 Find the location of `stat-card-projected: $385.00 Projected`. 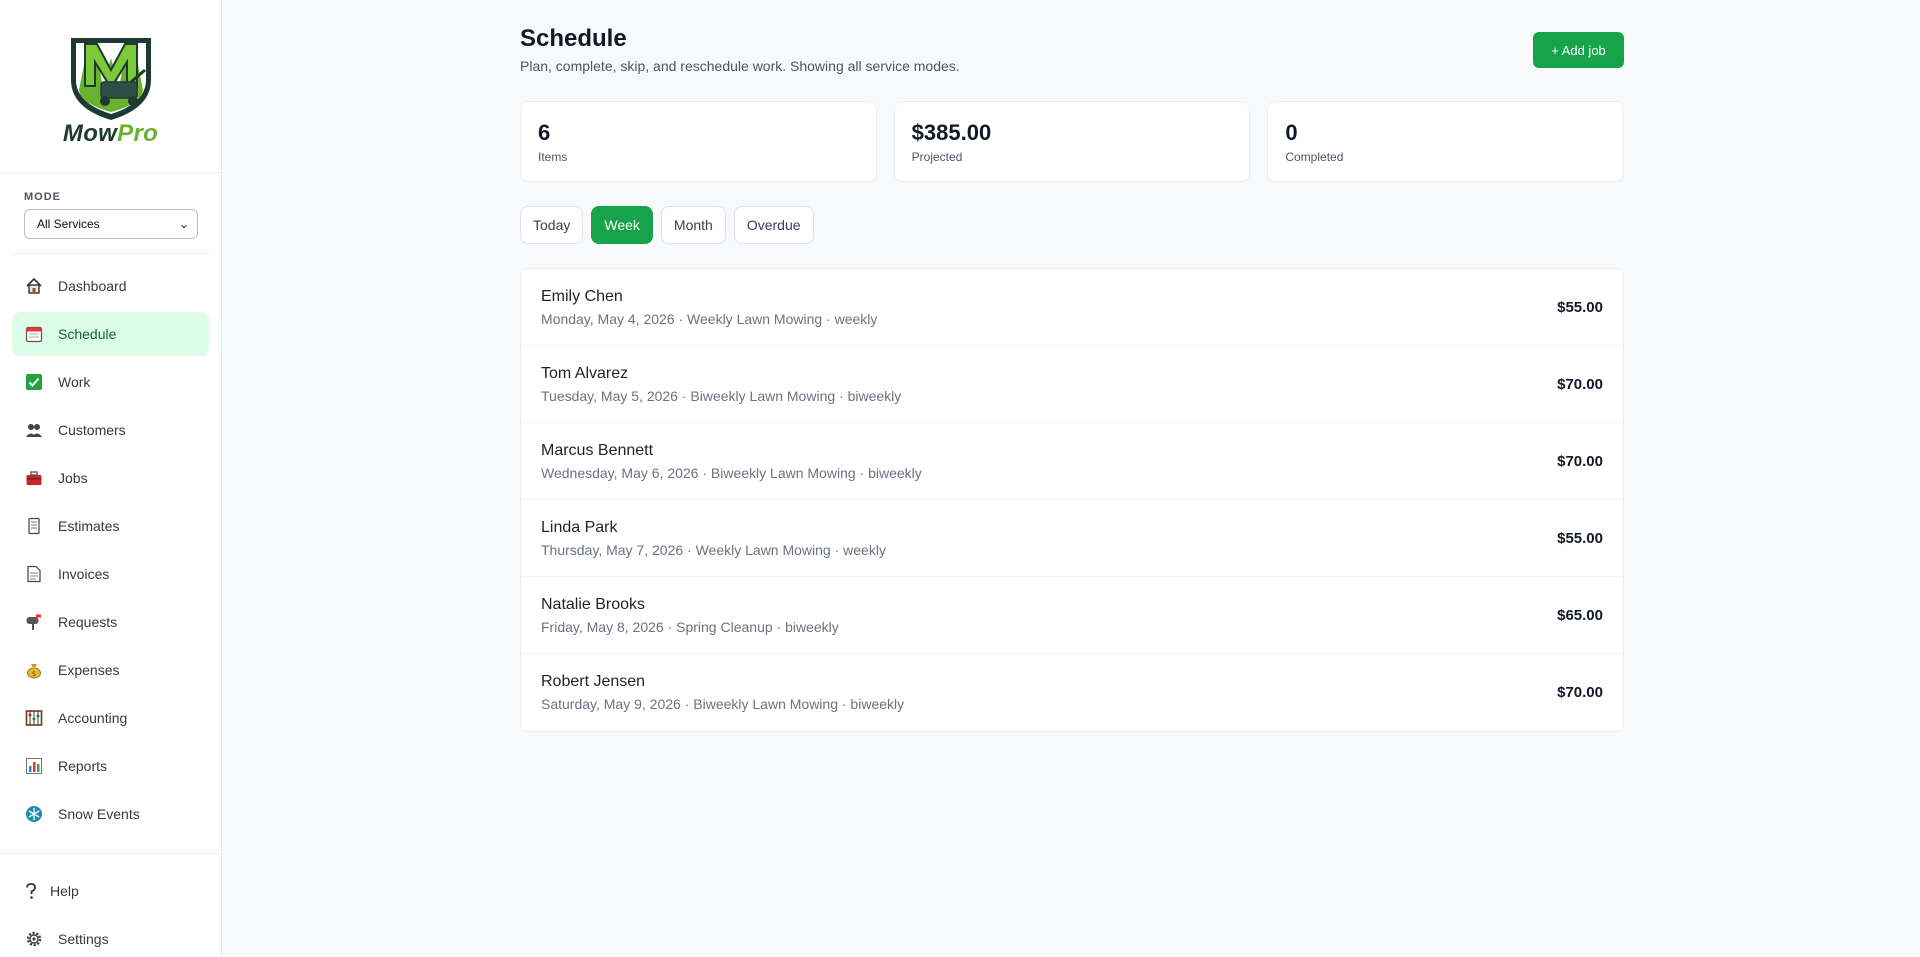

stat-card-projected: $385.00 Projected is located at coordinates (1072, 141).